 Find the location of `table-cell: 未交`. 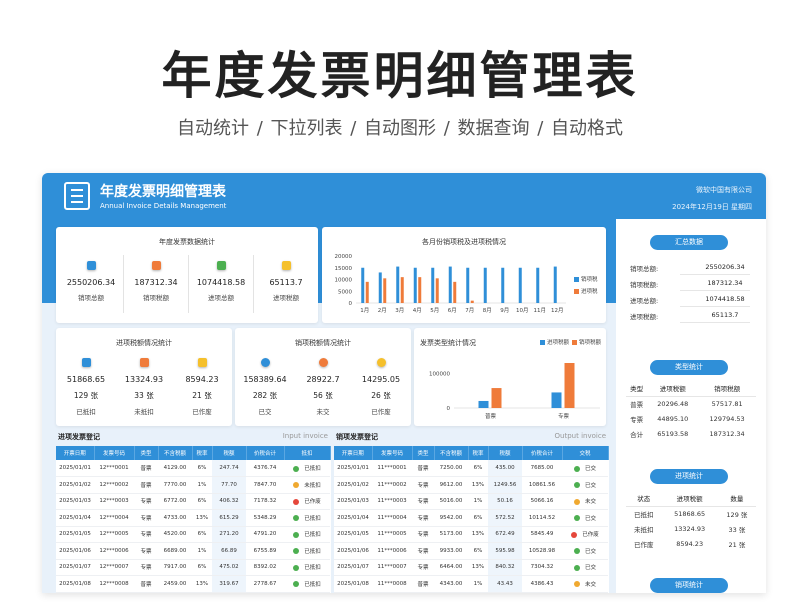

table-cell: 未交 is located at coordinates (585, 501).